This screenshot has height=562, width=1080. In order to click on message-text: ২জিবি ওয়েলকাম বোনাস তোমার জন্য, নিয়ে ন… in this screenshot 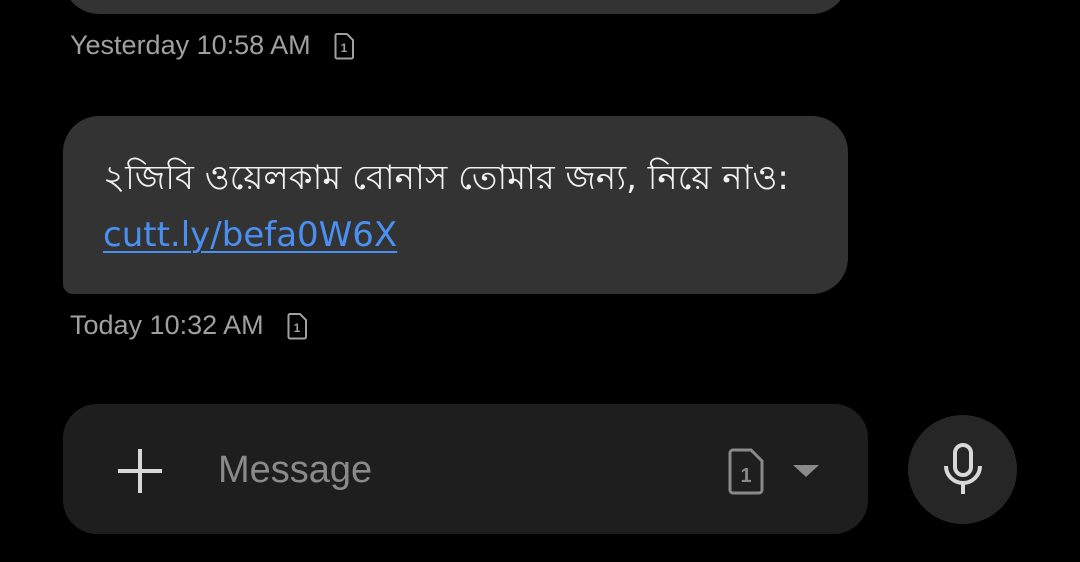, I will do `click(460, 207)`.